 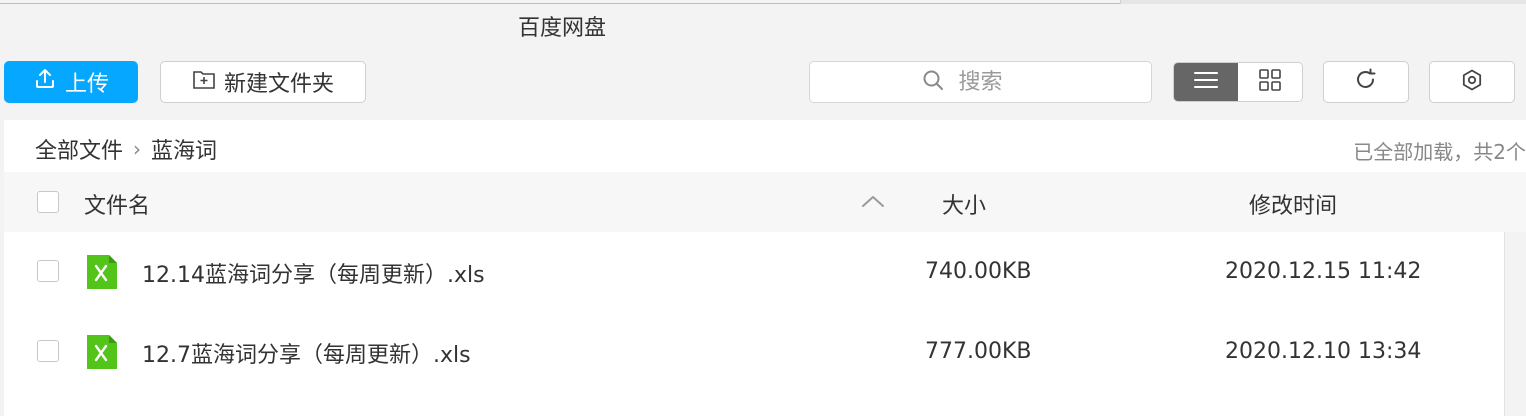 What do you see at coordinates (1439, 152) in the screenshot?
I see `load-status-text: 已全部加载，共2个` at bounding box center [1439, 152].